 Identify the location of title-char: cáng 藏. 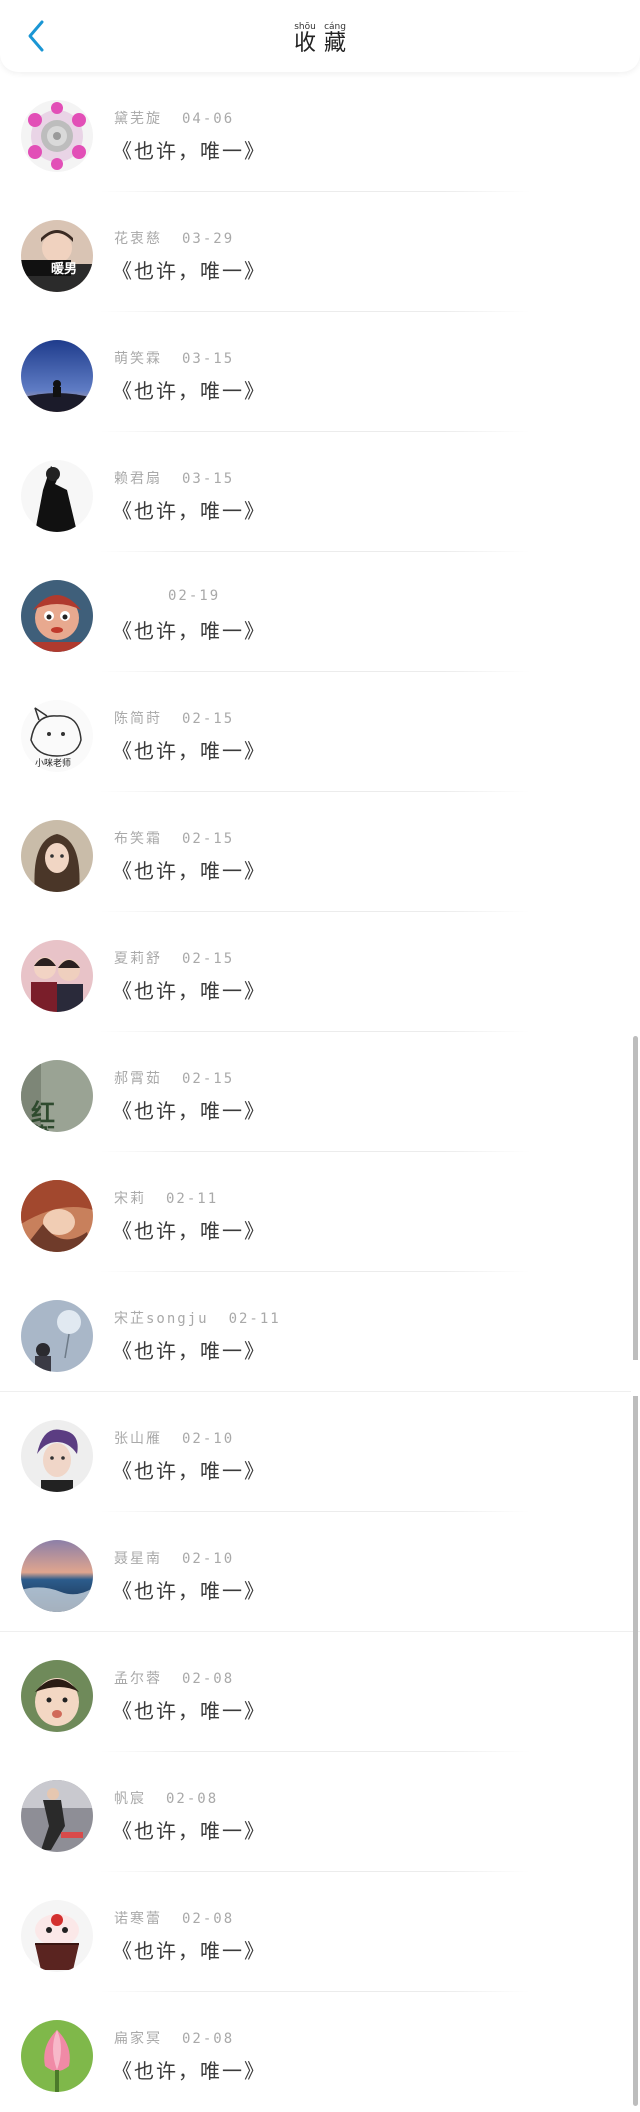
(335, 39).